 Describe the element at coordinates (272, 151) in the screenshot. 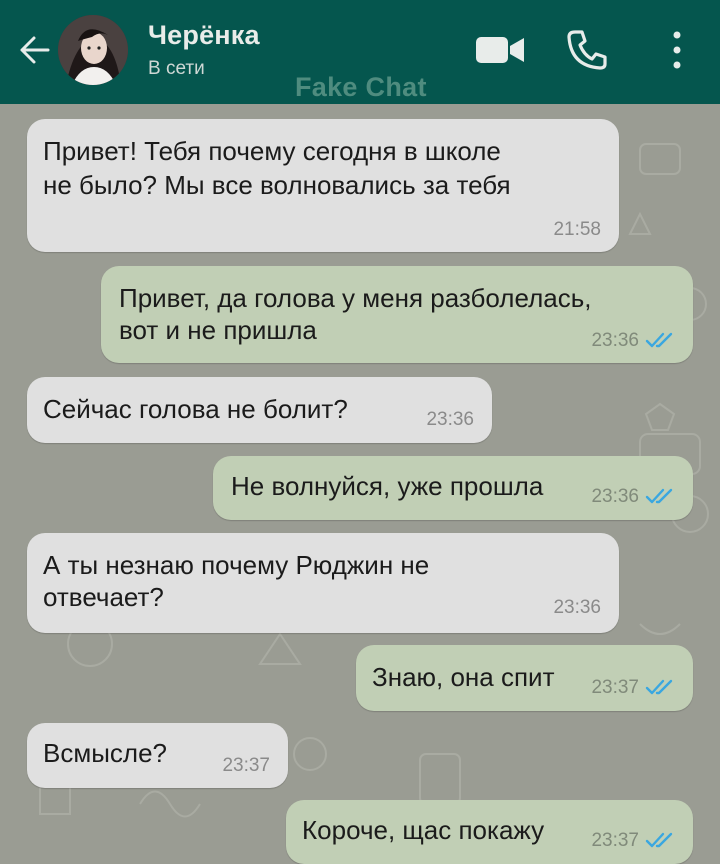

I see `message-text: Привет! Тебя почему сегодня в школе` at that location.